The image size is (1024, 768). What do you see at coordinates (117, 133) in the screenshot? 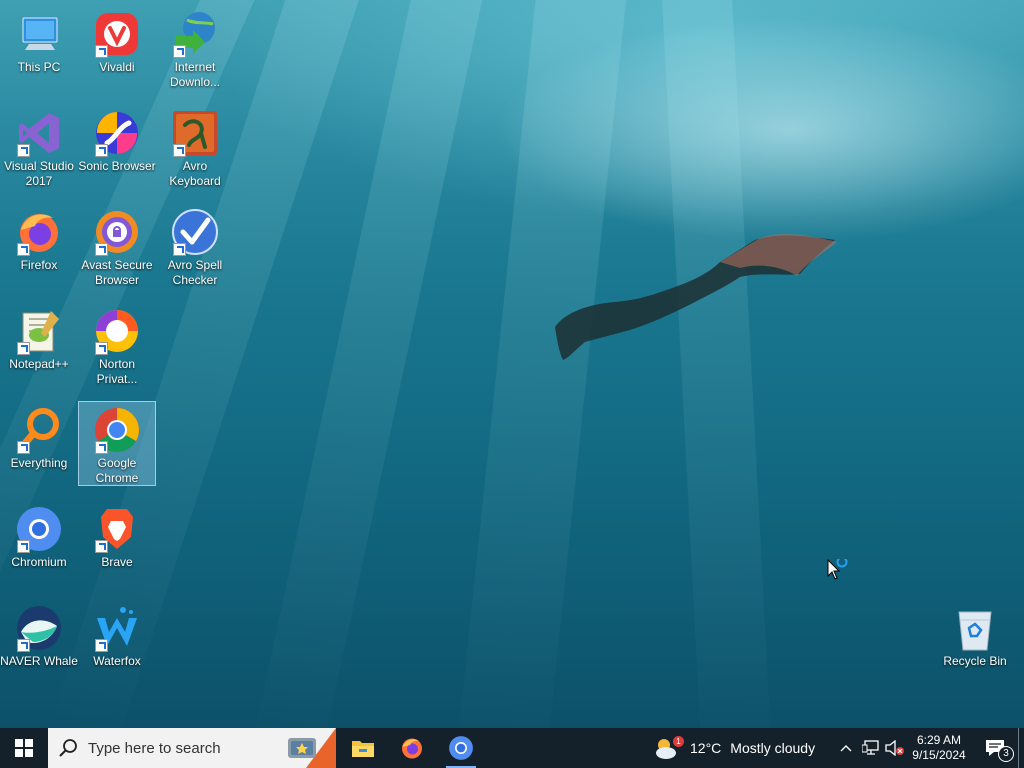
I see `sonic-browser-icon` at bounding box center [117, 133].